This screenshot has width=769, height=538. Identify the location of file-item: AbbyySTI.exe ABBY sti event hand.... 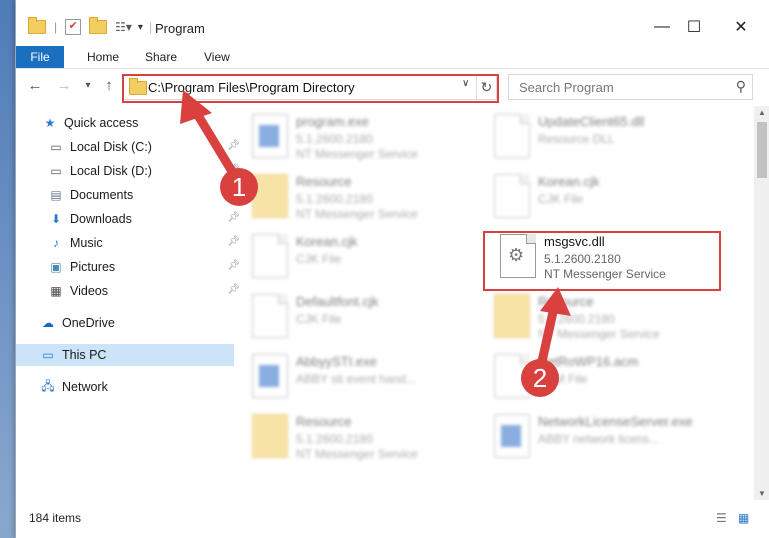
(364, 377).